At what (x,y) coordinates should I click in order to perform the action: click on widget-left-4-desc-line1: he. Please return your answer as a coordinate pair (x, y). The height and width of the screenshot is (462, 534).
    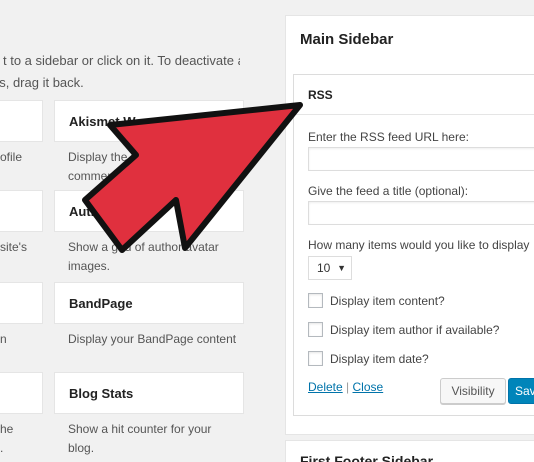
    Looking at the image, I should click on (7, 429).